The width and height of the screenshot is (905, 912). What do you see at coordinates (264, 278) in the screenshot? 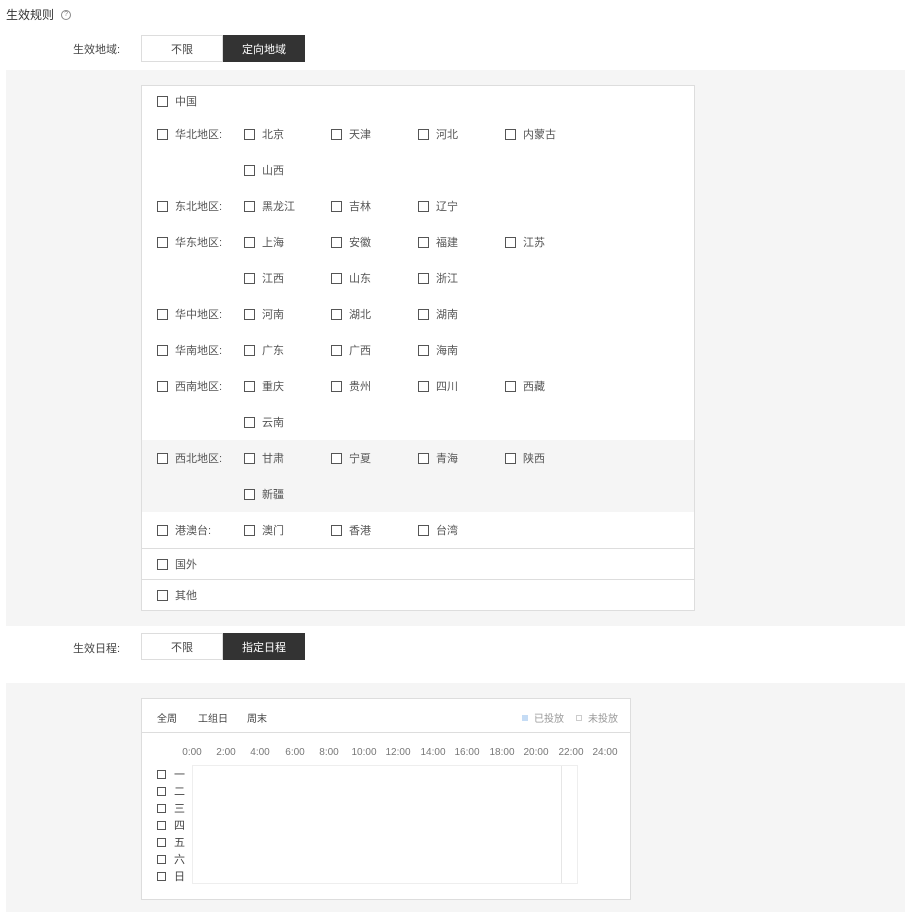
I see `province-checkbox: 江西` at bounding box center [264, 278].